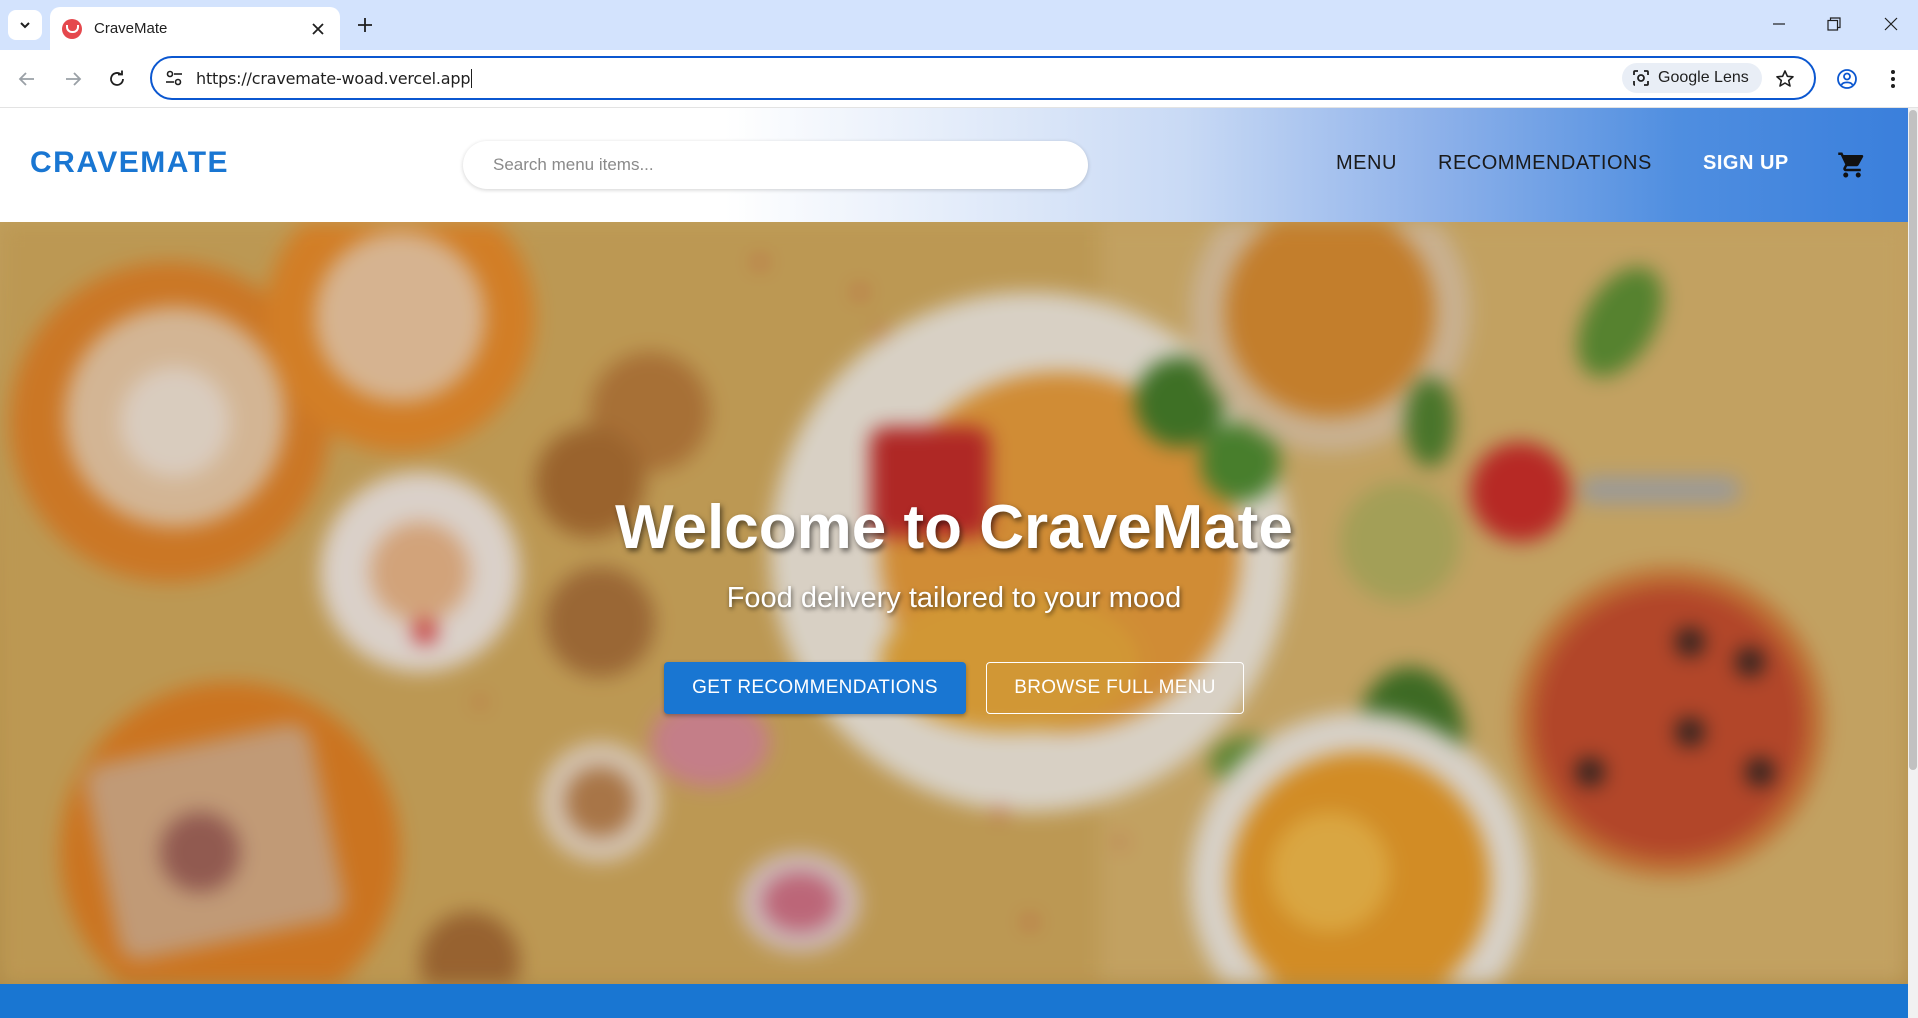 This screenshot has height=1018, width=1918. Describe the element at coordinates (1746, 163) in the screenshot. I see `nav-signup-link: SIGN UP` at that location.